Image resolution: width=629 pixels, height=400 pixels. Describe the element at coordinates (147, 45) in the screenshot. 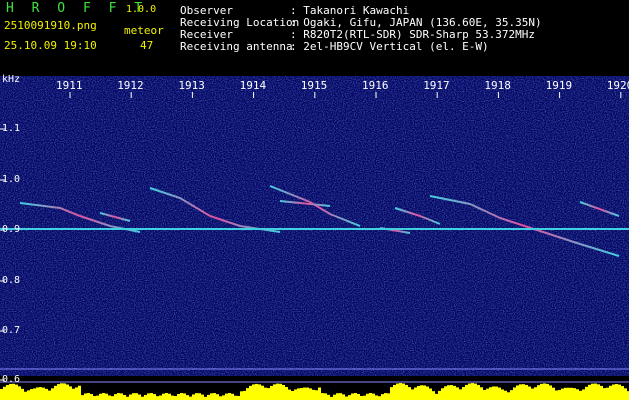

I see `meteor-count: 47` at that location.